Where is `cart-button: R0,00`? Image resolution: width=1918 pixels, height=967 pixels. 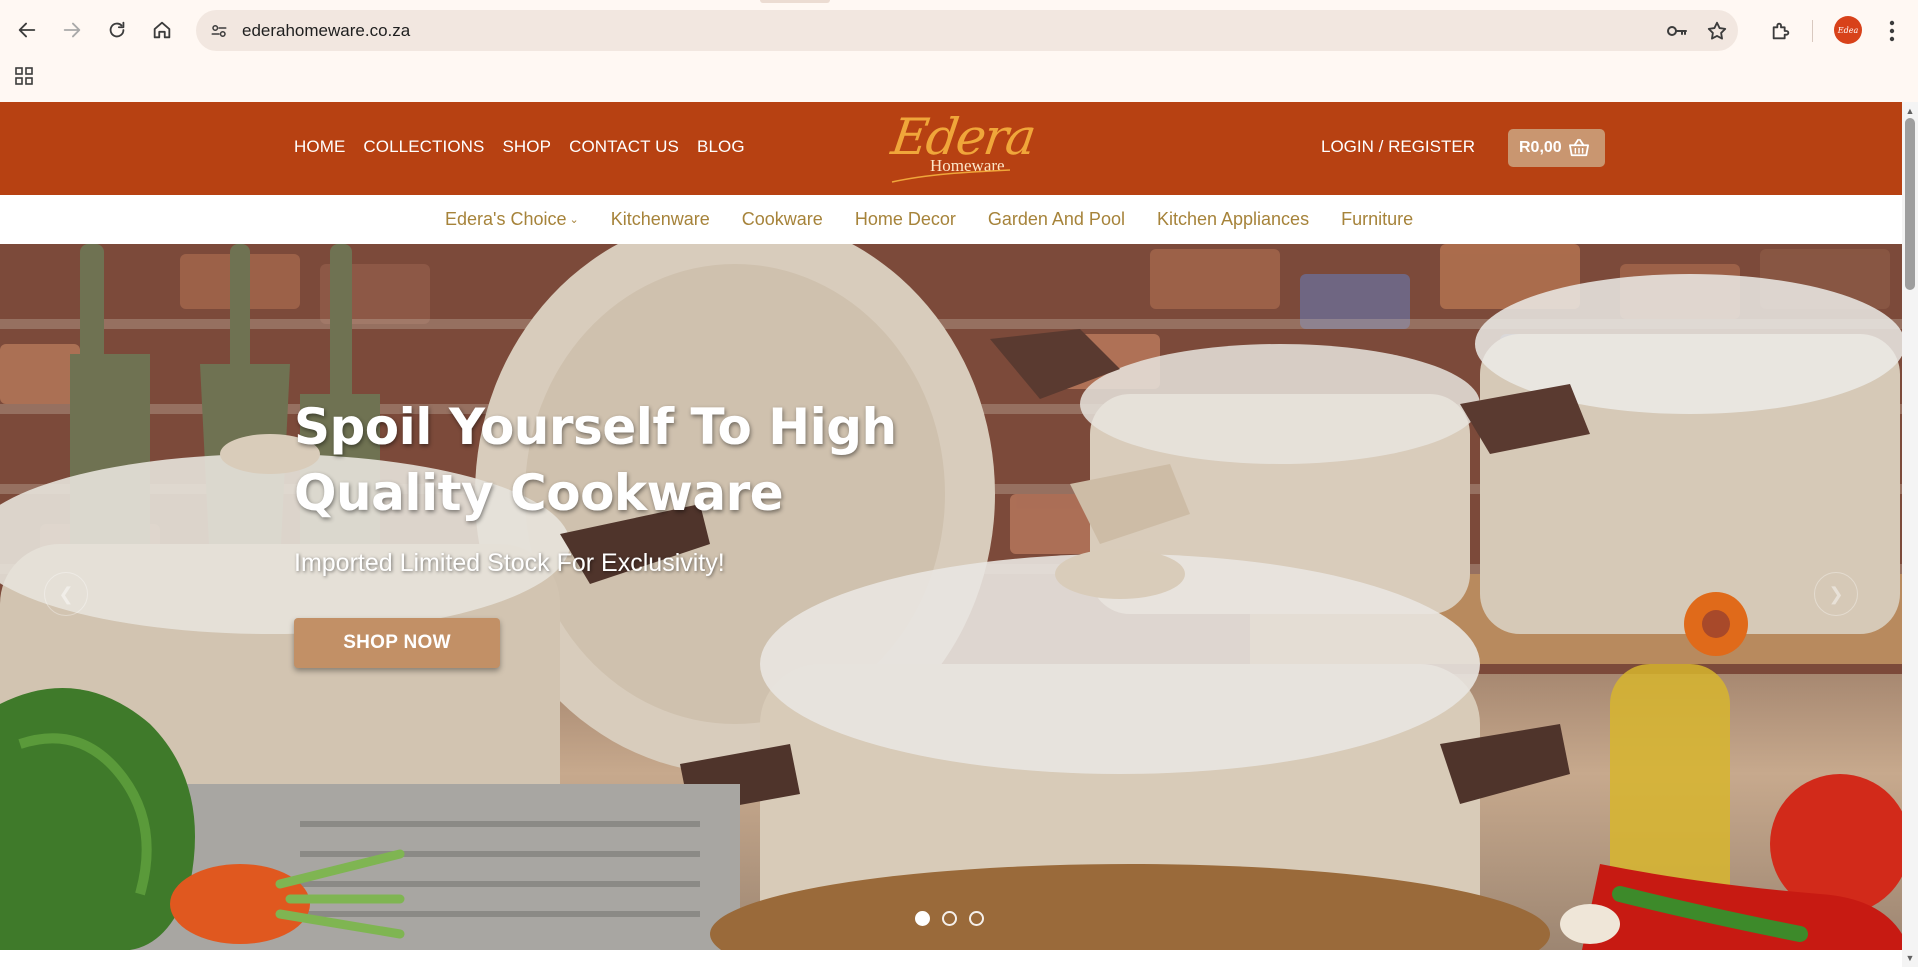
cart-button: R0,00 is located at coordinates (1556, 148).